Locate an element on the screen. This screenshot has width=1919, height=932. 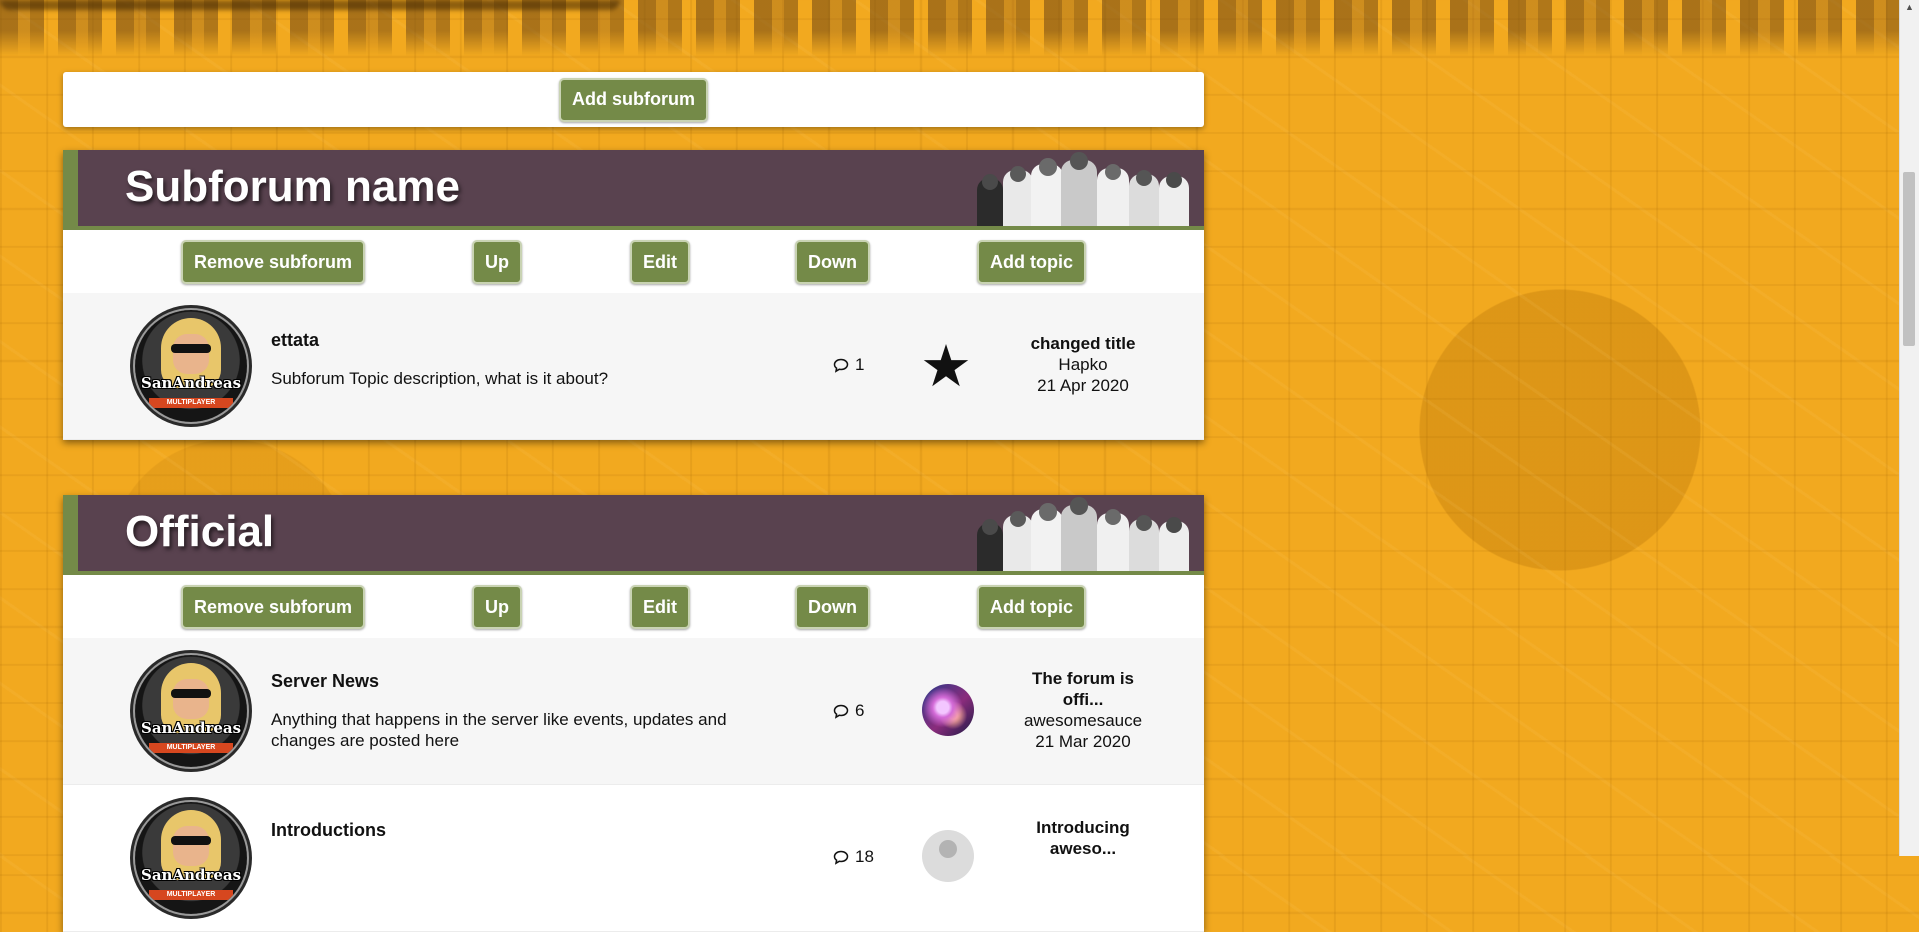
user-avatar is located at coordinates (948, 710).